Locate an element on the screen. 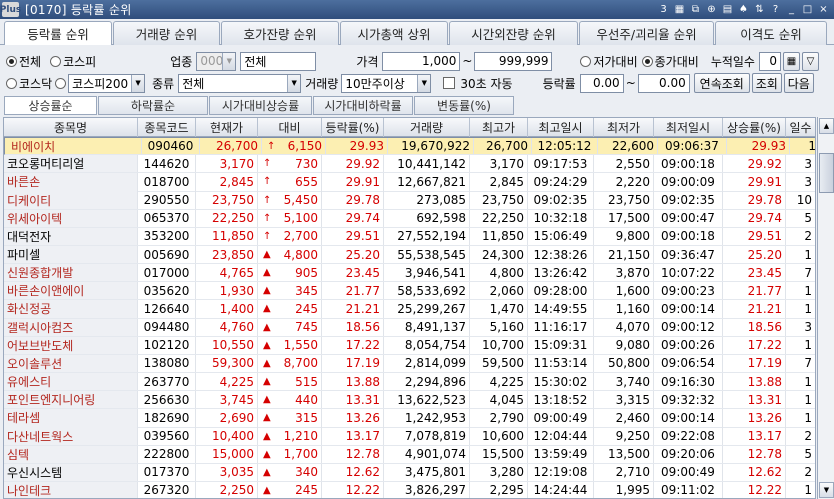  diff-value: 2,700 is located at coordinates (300, 236).